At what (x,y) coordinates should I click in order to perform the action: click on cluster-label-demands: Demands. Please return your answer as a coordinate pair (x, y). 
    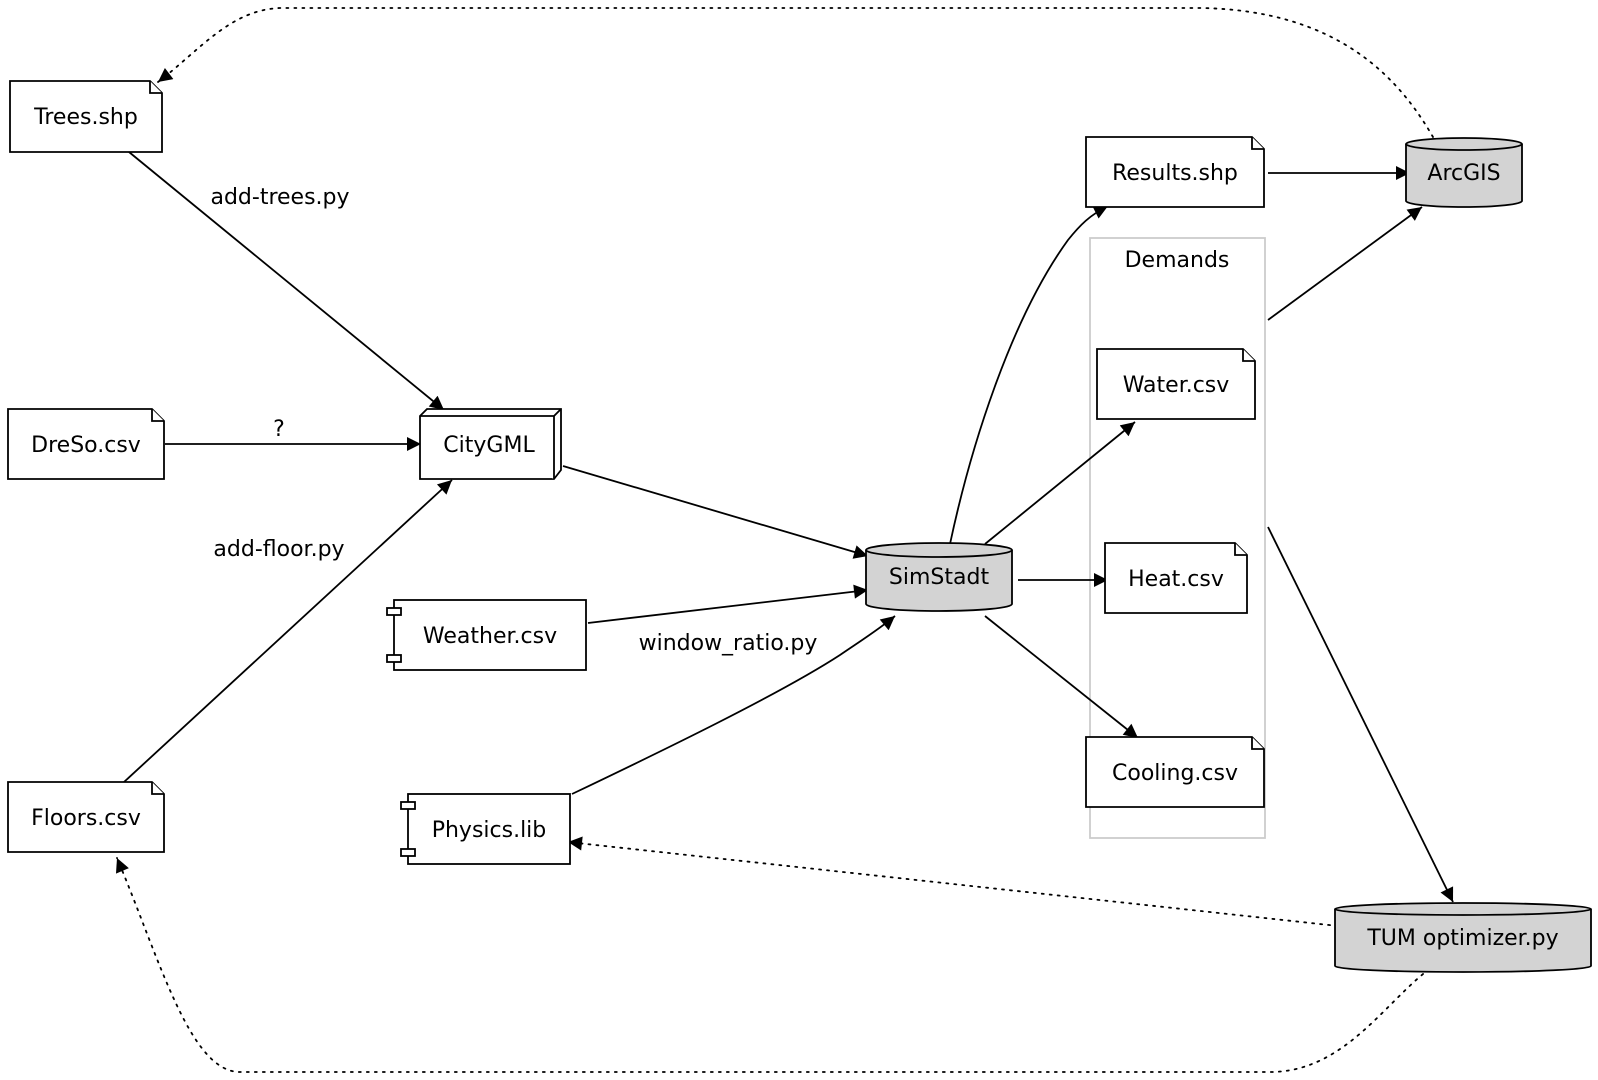
    Looking at the image, I should click on (1177, 260).